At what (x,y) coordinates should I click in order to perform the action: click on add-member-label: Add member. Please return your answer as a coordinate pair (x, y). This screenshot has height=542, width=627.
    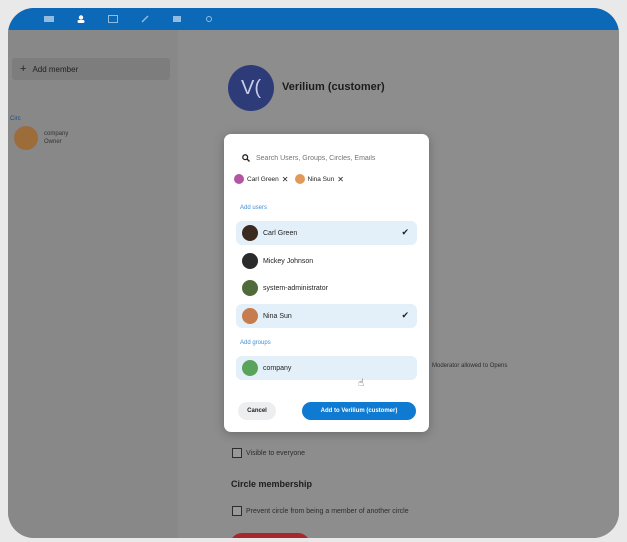
    Looking at the image, I should click on (55, 69).